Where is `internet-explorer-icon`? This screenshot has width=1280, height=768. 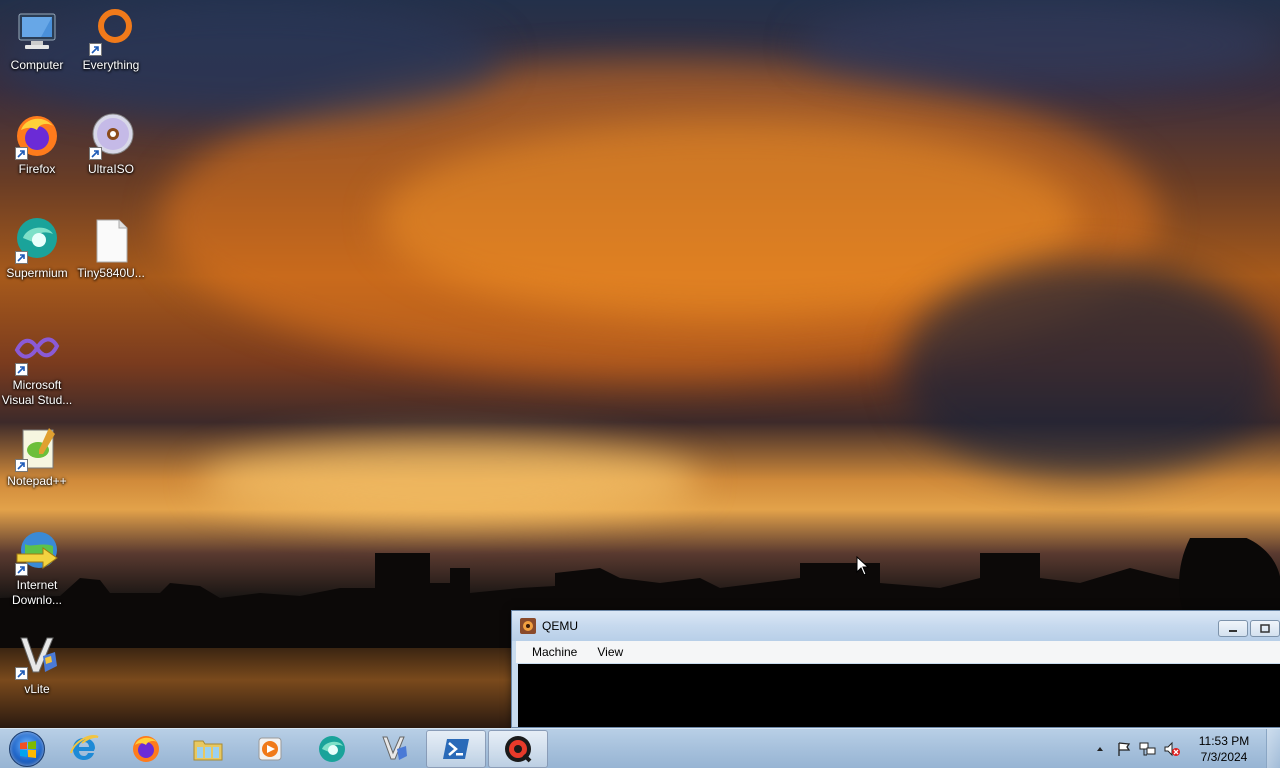
internet-explorer-icon is located at coordinates (84, 747).